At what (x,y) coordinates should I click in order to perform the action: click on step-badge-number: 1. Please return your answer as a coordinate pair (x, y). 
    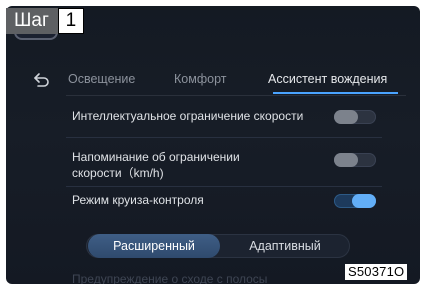
    Looking at the image, I should click on (70, 21).